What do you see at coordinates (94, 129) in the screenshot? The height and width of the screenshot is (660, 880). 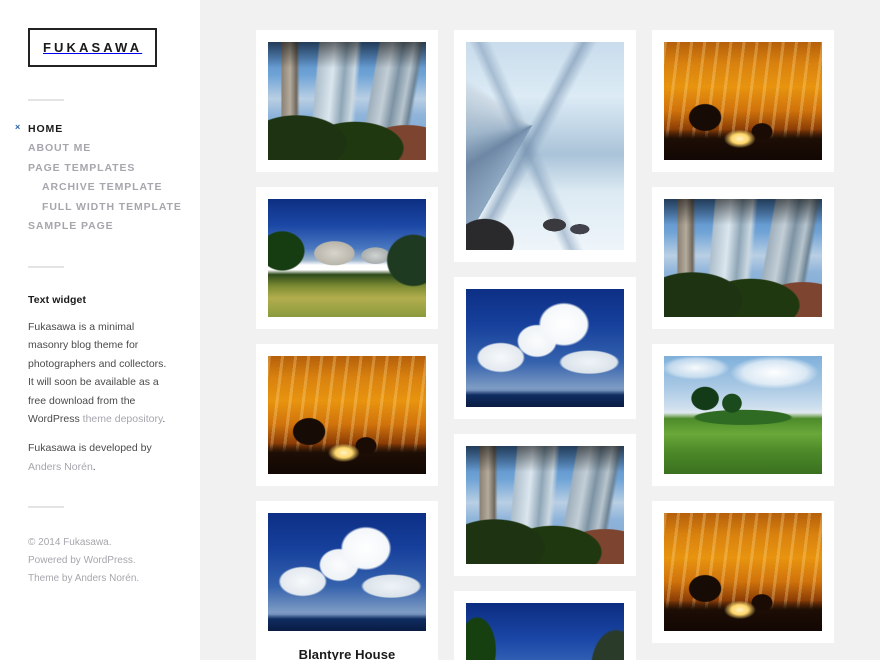 I see `sidebar-item-home: × HOME` at bounding box center [94, 129].